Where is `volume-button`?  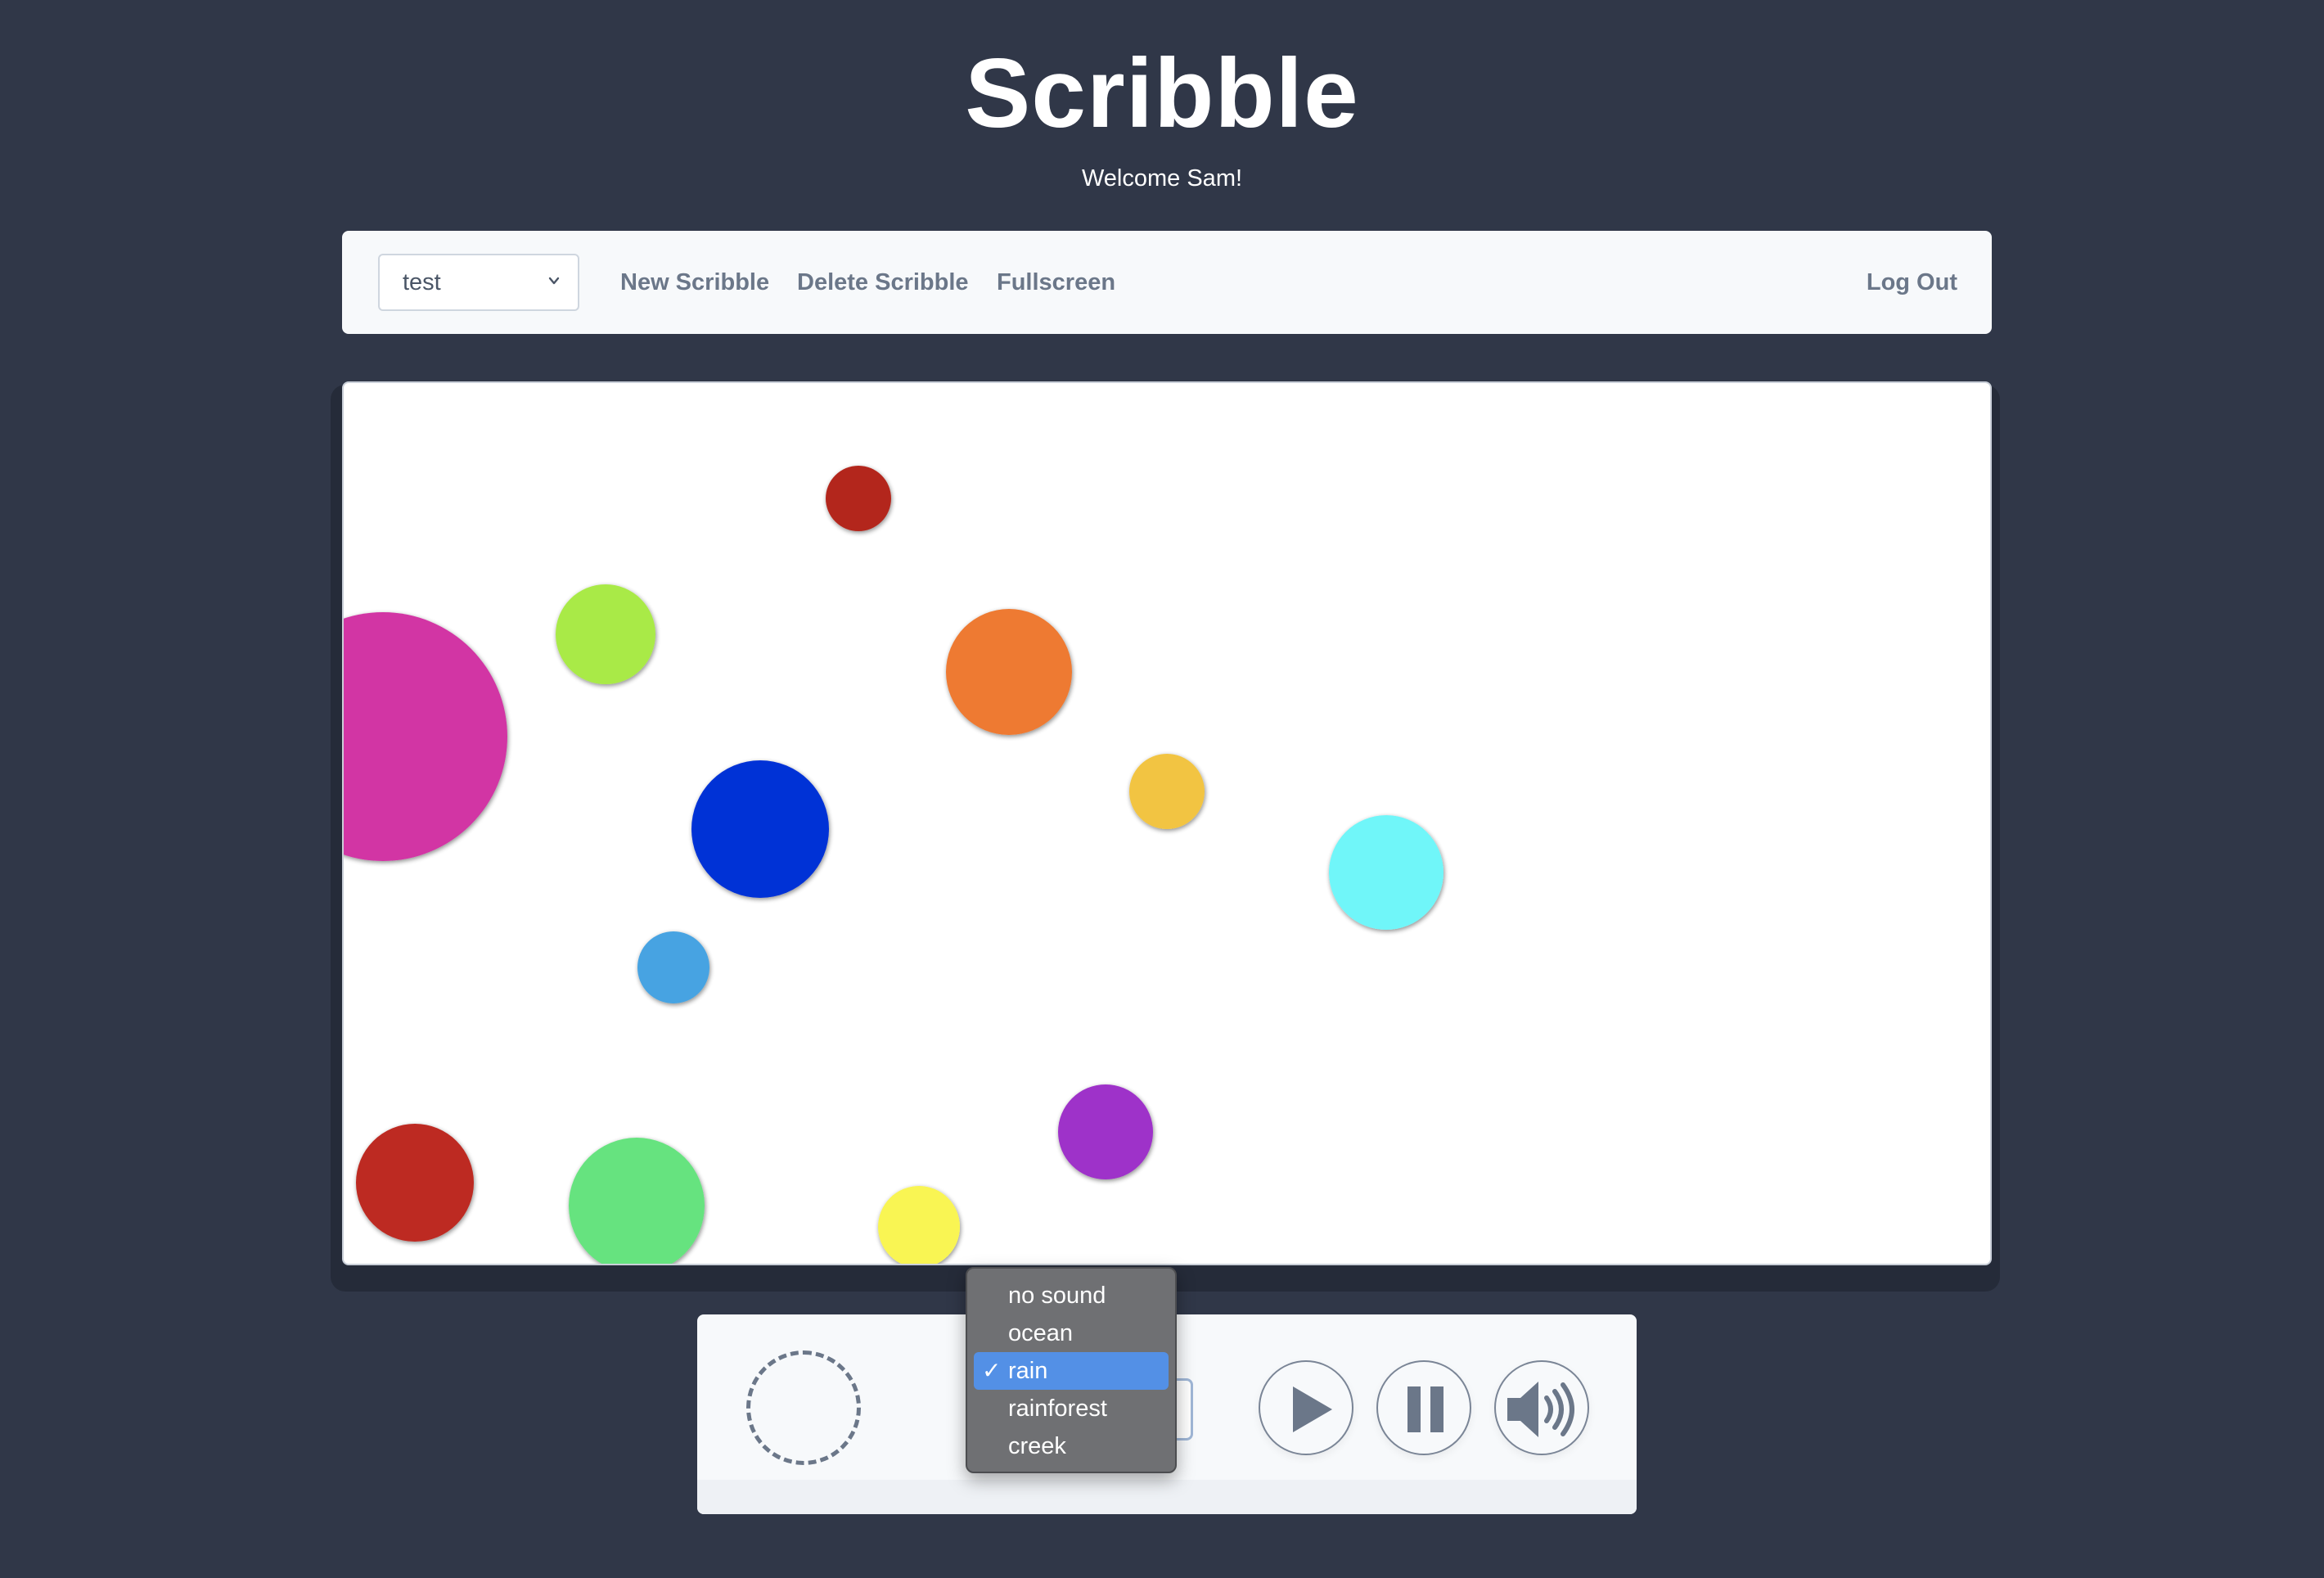 volume-button is located at coordinates (1541, 1407).